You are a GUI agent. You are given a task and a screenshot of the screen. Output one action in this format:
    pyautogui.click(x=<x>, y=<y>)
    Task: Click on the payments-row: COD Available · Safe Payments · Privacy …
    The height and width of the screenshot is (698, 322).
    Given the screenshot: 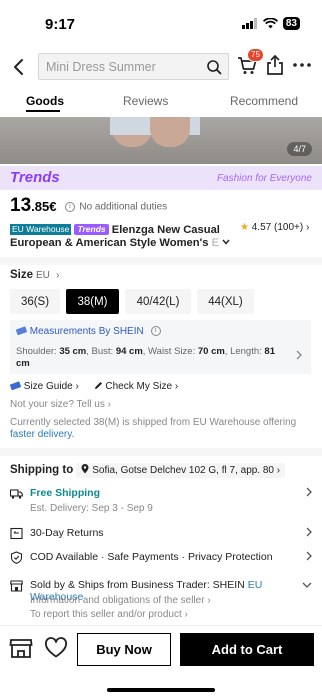 What is the action you would take?
    pyautogui.click(x=161, y=558)
    